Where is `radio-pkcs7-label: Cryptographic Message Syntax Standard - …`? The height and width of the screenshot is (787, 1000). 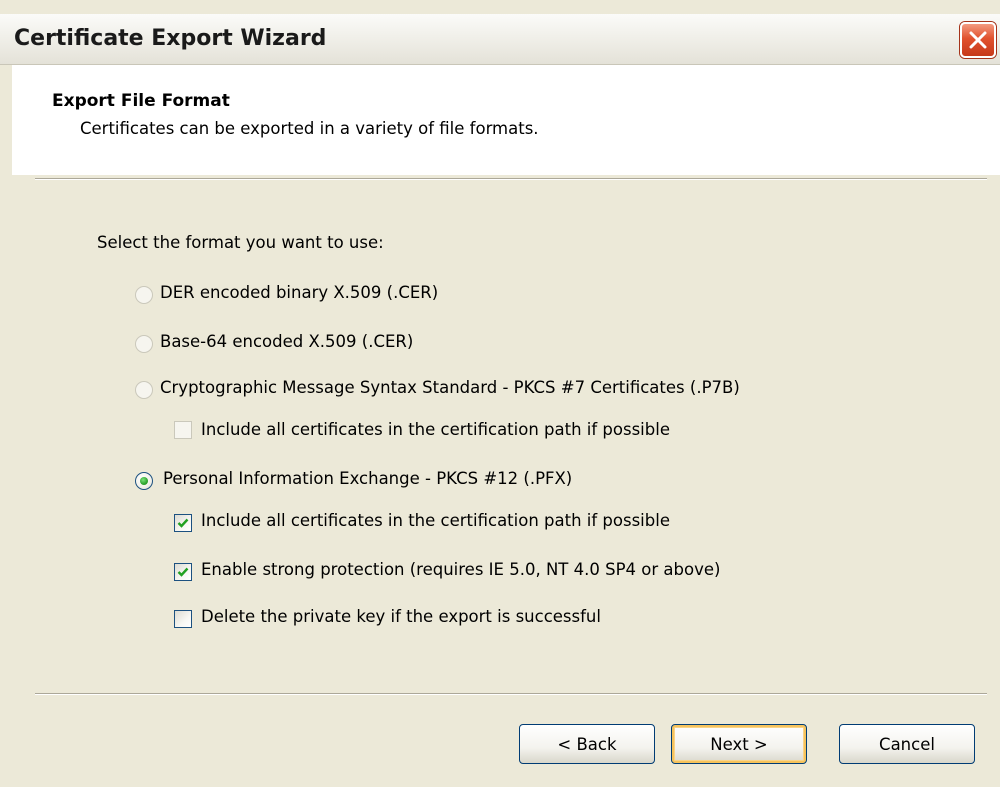
radio-pkcs7-label: Cryptographic Message Syntax Standard - … is located at coordinates (450, 387).